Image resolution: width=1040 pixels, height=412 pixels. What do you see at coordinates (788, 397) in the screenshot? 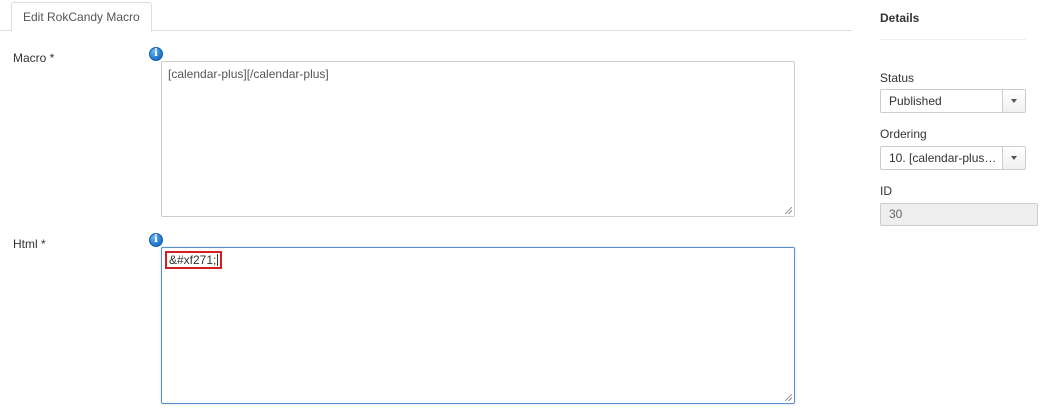
I see `html-resize-handle` at bounding box center [788, 397].